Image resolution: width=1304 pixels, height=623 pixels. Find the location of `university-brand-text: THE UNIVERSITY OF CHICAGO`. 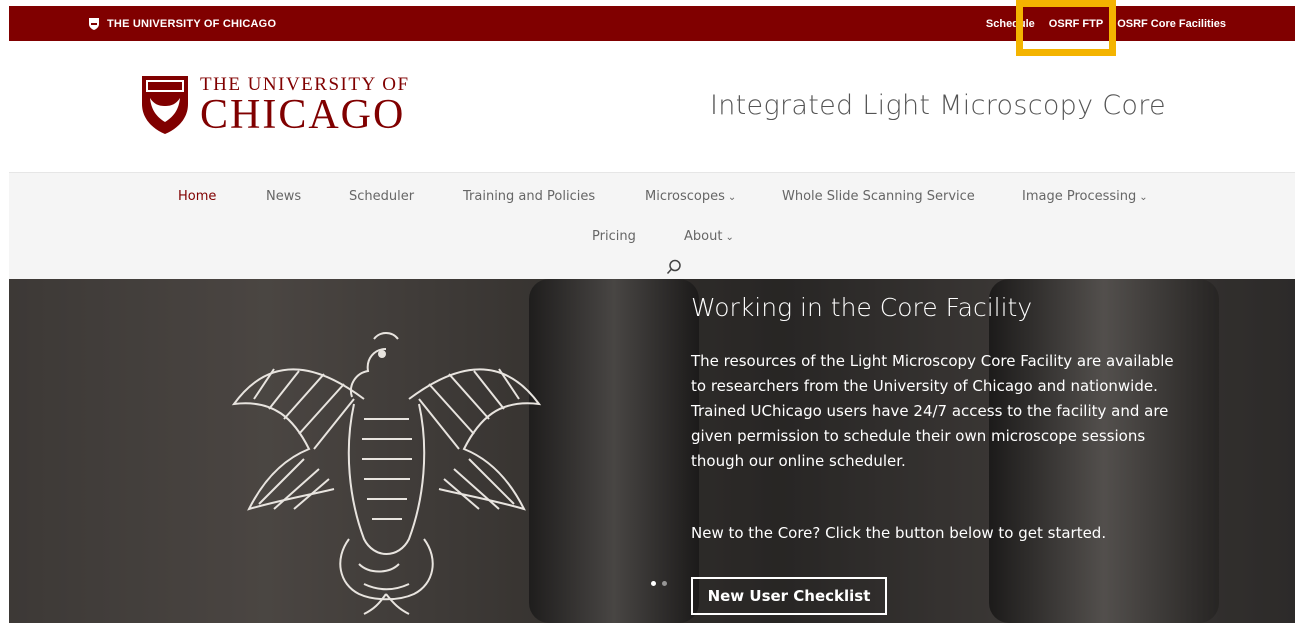

university-brand-text: THE UNIVERSITY OF CHICAGO is located at coordinates (192, 23).